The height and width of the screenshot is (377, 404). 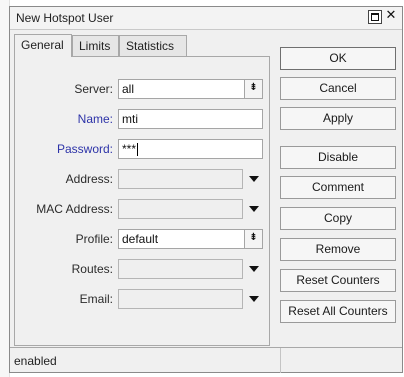 What do you see at coordinates (94, 239) in the screenshot?
I see `profile-label: Profile:` at bounding box center [94, 239].